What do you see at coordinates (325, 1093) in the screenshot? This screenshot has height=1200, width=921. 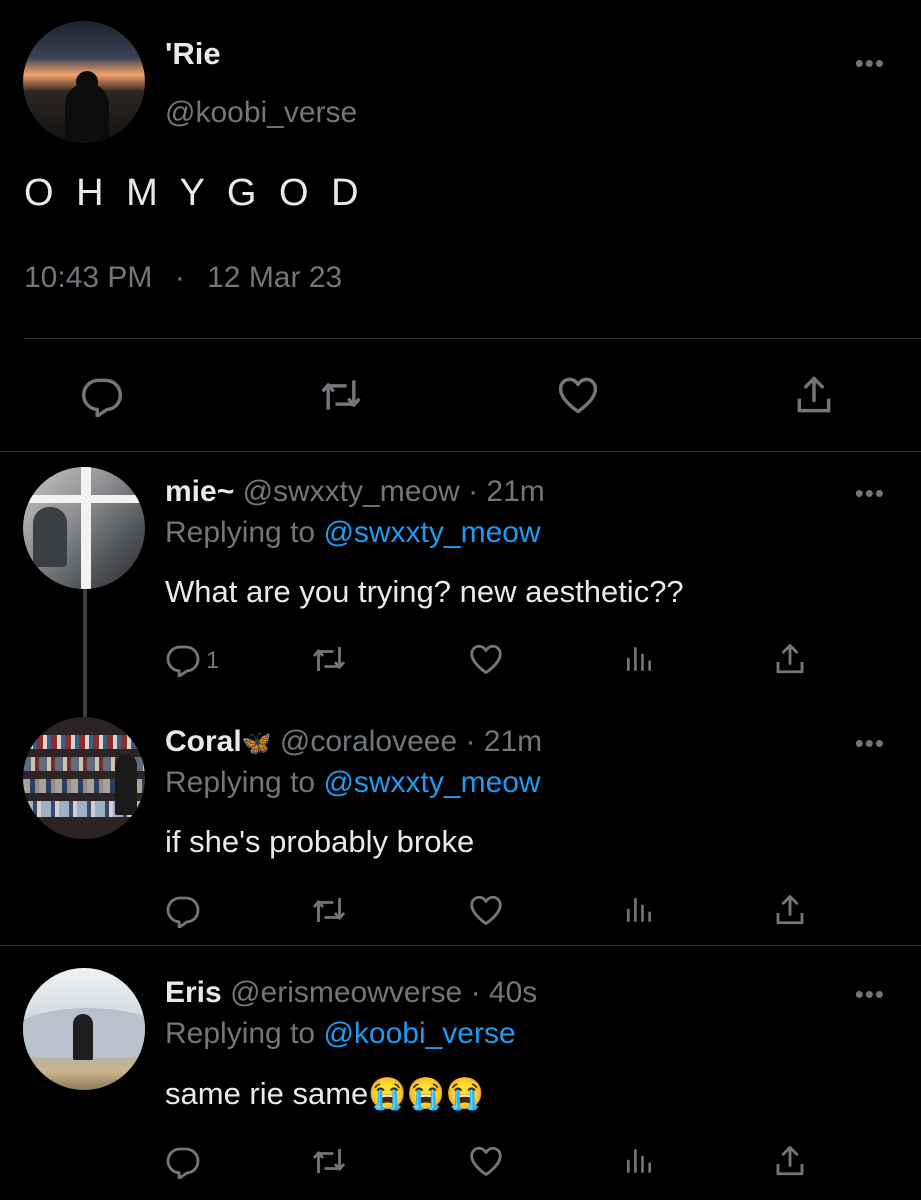 I see `reply-text: same rie same😭😭😭` at bounding box center [325, 1093].